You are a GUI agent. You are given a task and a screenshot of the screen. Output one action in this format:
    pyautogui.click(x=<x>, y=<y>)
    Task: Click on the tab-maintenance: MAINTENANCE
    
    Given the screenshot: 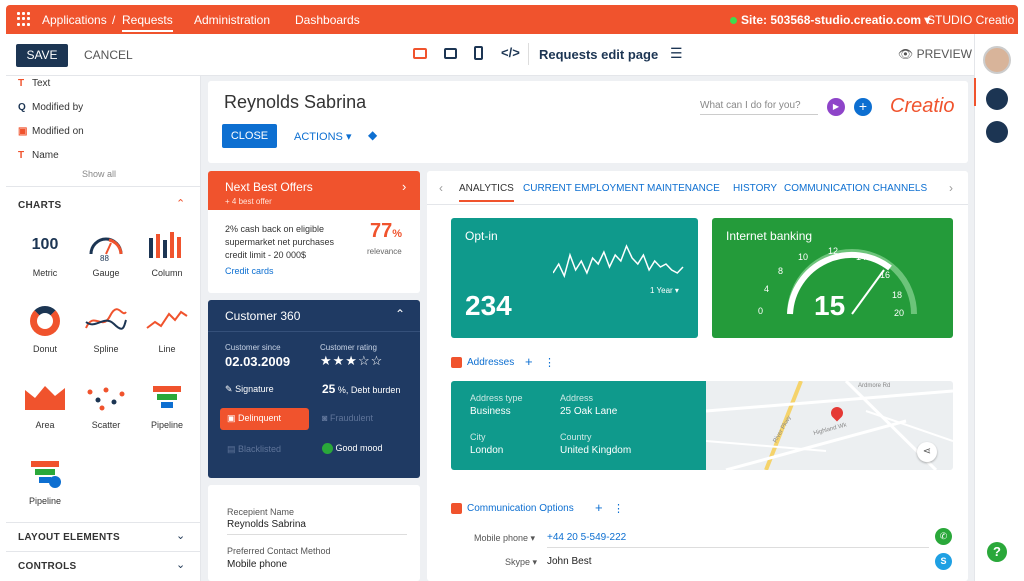 What is the action you would take?
    pyautogui.click(x=683, y=188)
    